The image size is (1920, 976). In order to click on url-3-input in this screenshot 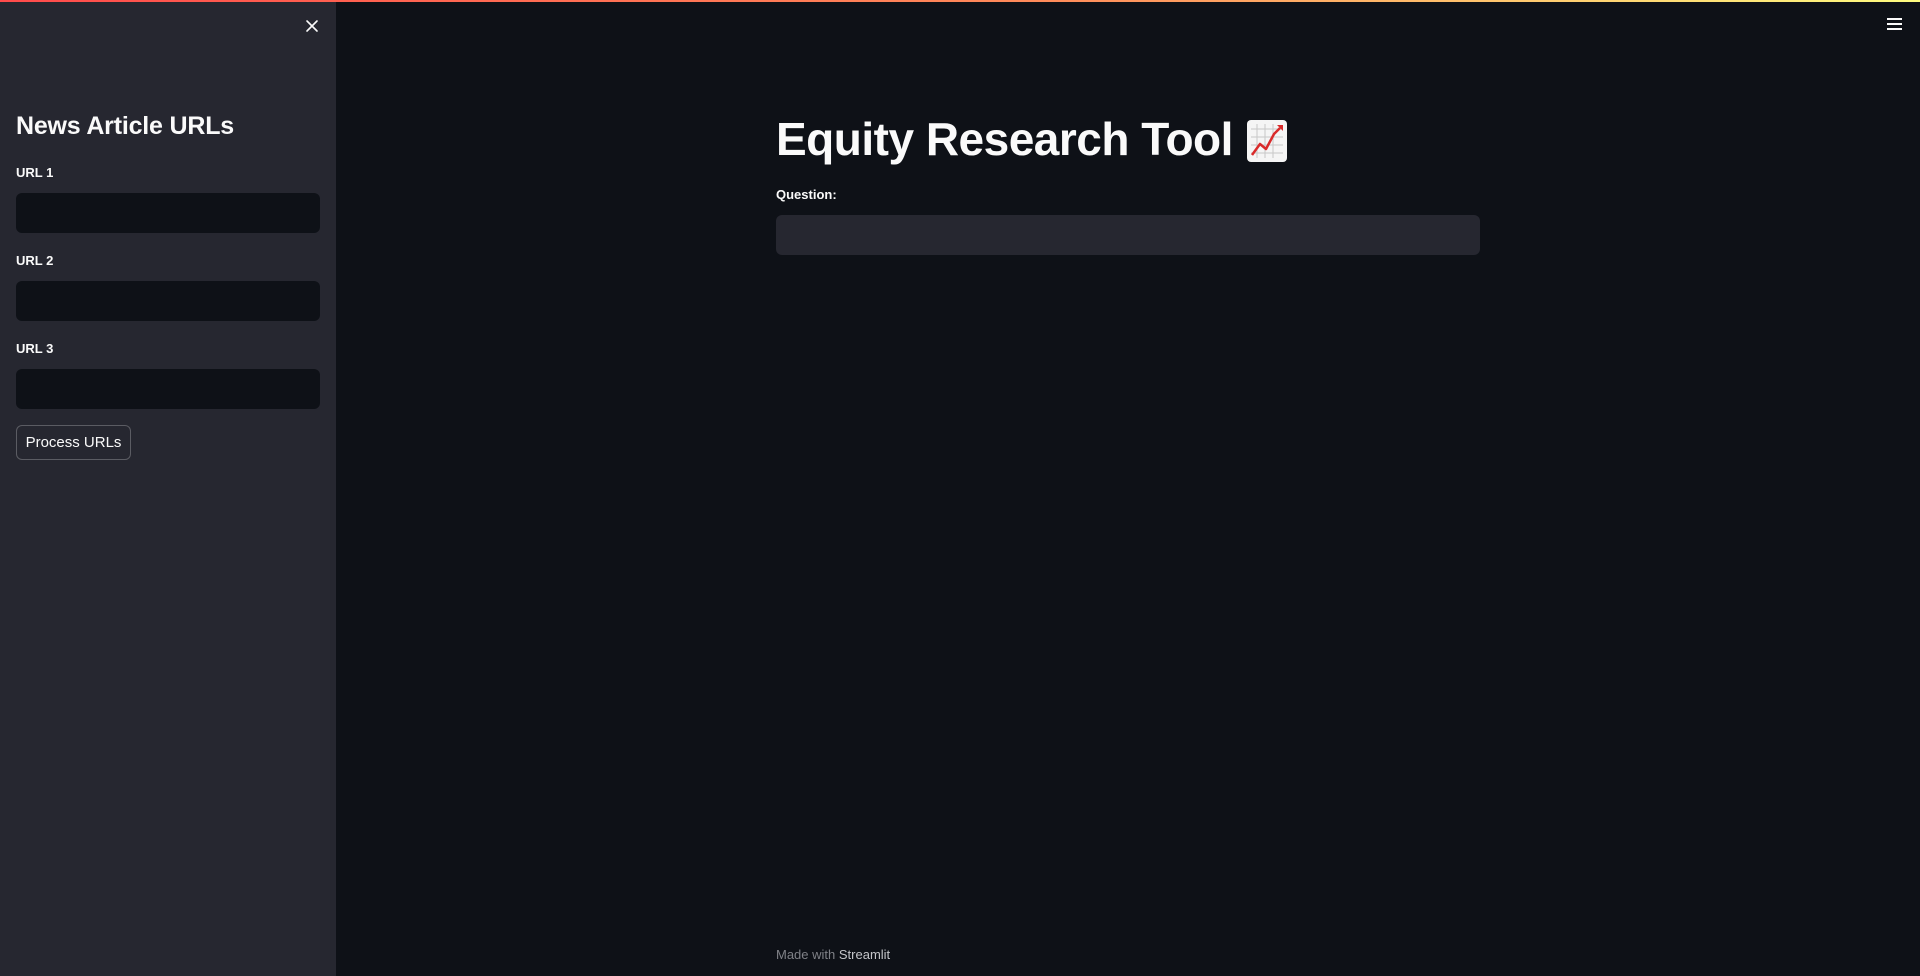, I will do `click(168, 389)`.